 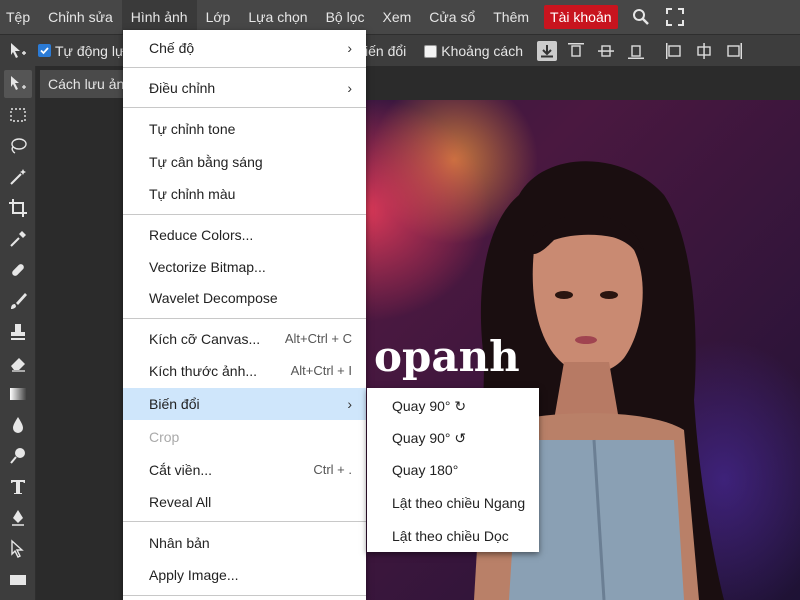 I want to click on path-select-tool-icon, so click(x=18, y=549).